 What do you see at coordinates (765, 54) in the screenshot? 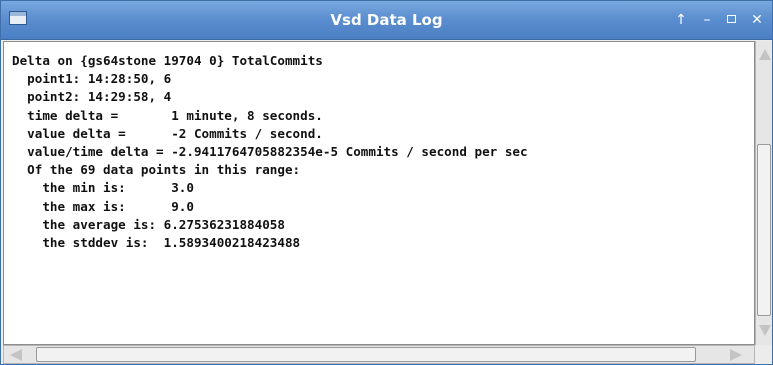
I see `scroll-up-arrow-icon` at bounding box center [765, 54].